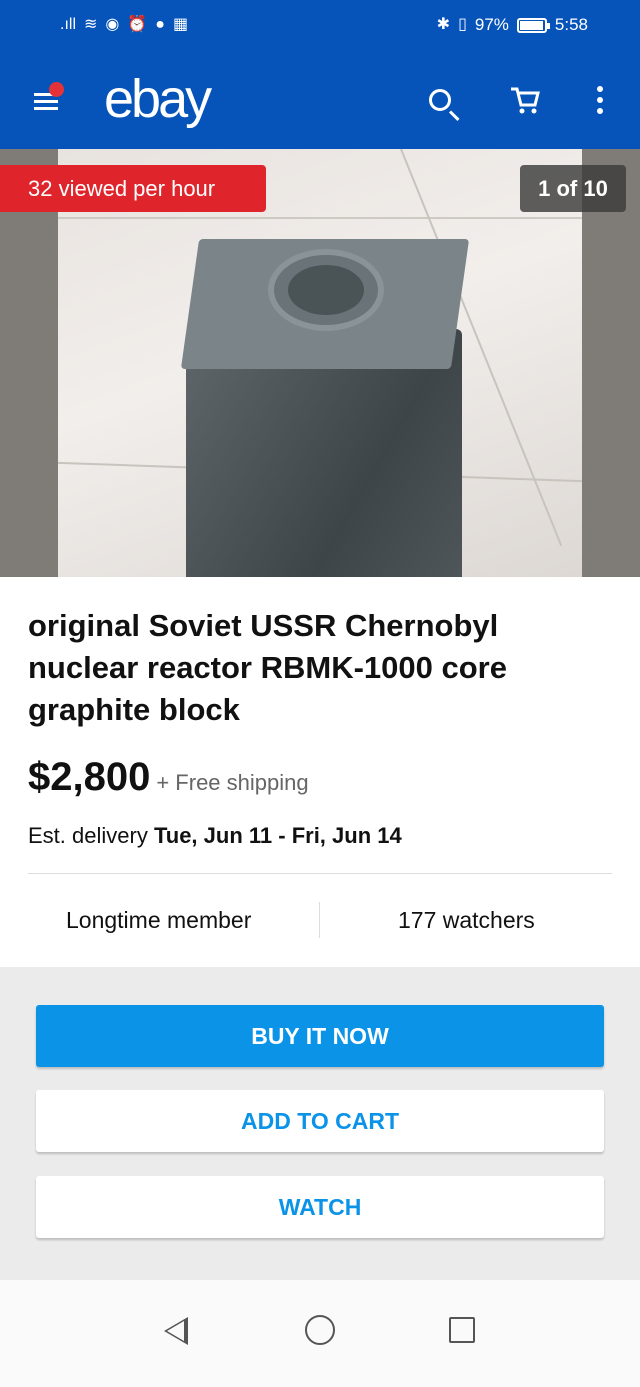  I want to click on cart-icon, so click(525, 100).